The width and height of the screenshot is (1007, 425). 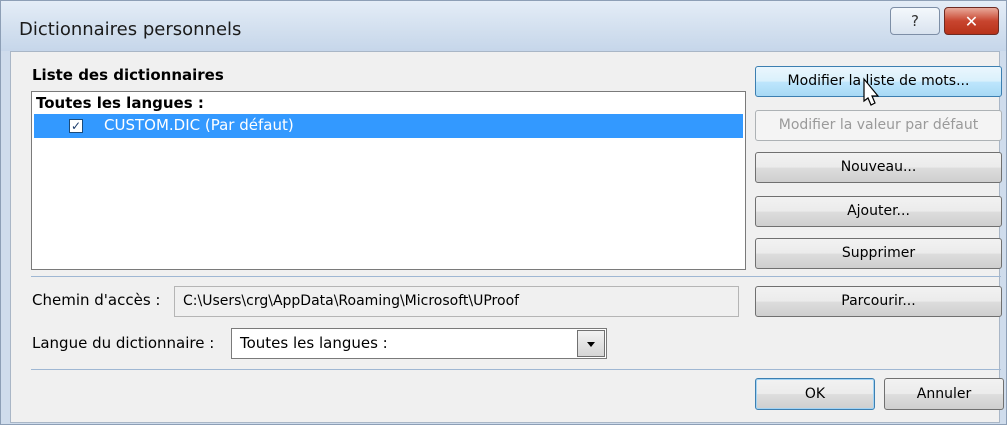 What do you see at coordinates (503, 26) in the screenshot?
I see `title-bar: Dictionnaires personnels ? ✕` at bounding box center [503, 26].